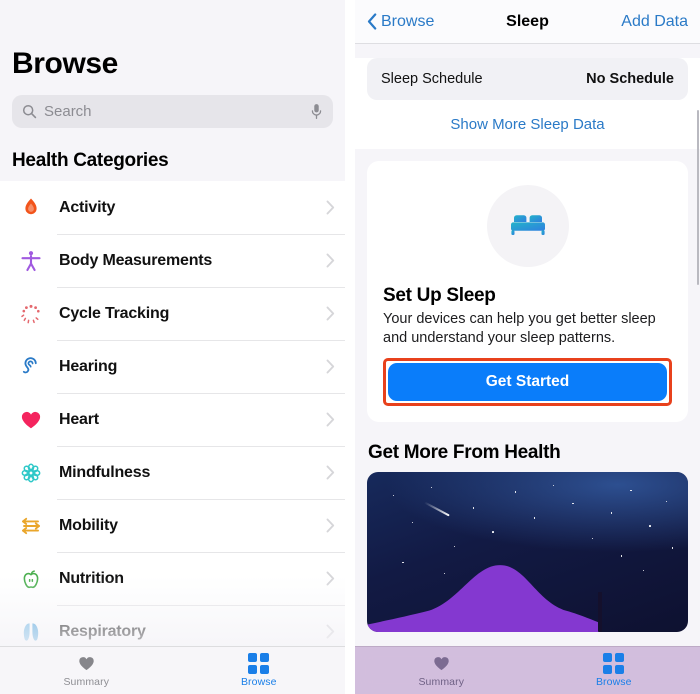 The image size is (700, 694). Describe the element at coordinates (29, 111) in the screenshot. I see `search-icon` at that location.